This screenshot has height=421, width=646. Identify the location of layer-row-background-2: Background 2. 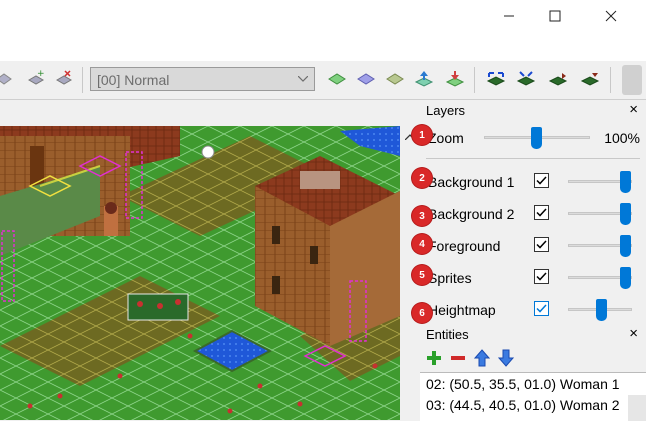
(533, 214).